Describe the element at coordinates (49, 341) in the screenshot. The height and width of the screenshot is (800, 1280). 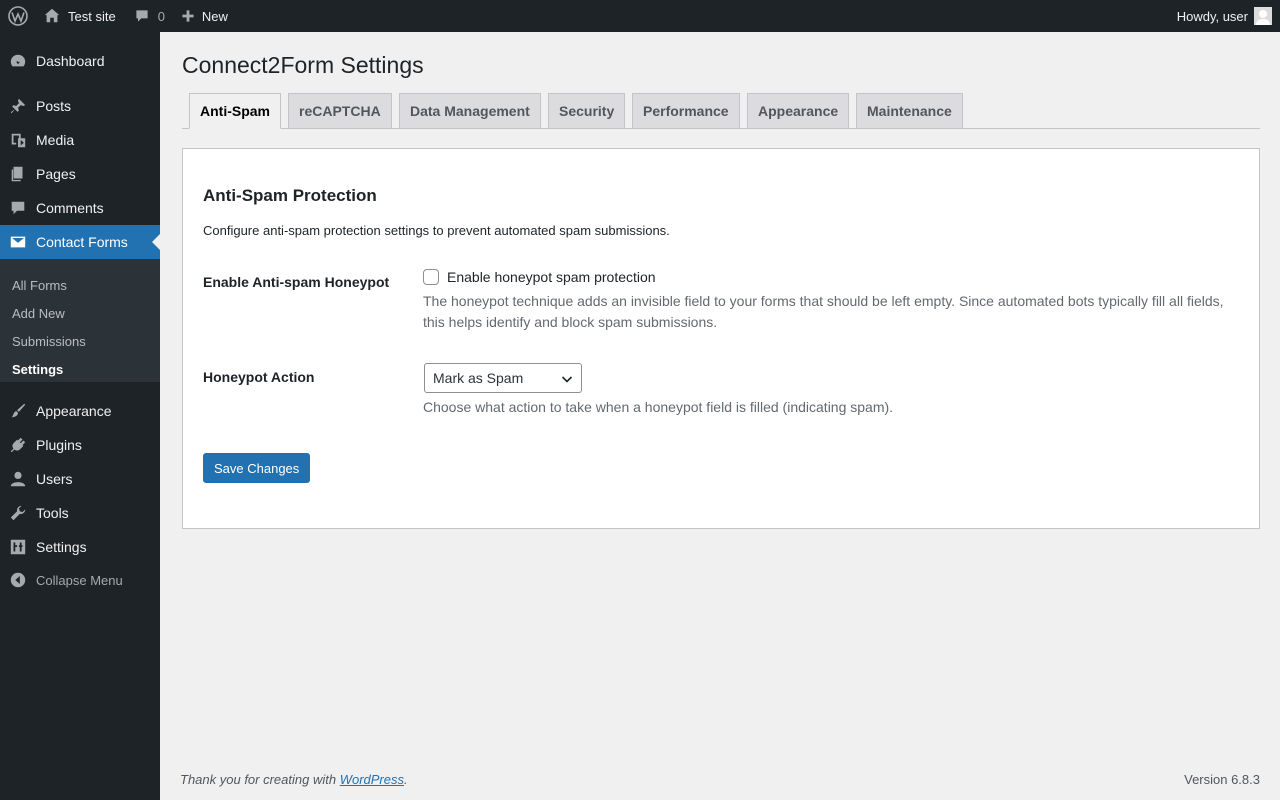
I see `submenu-item-submissions: Submissions` at that location.